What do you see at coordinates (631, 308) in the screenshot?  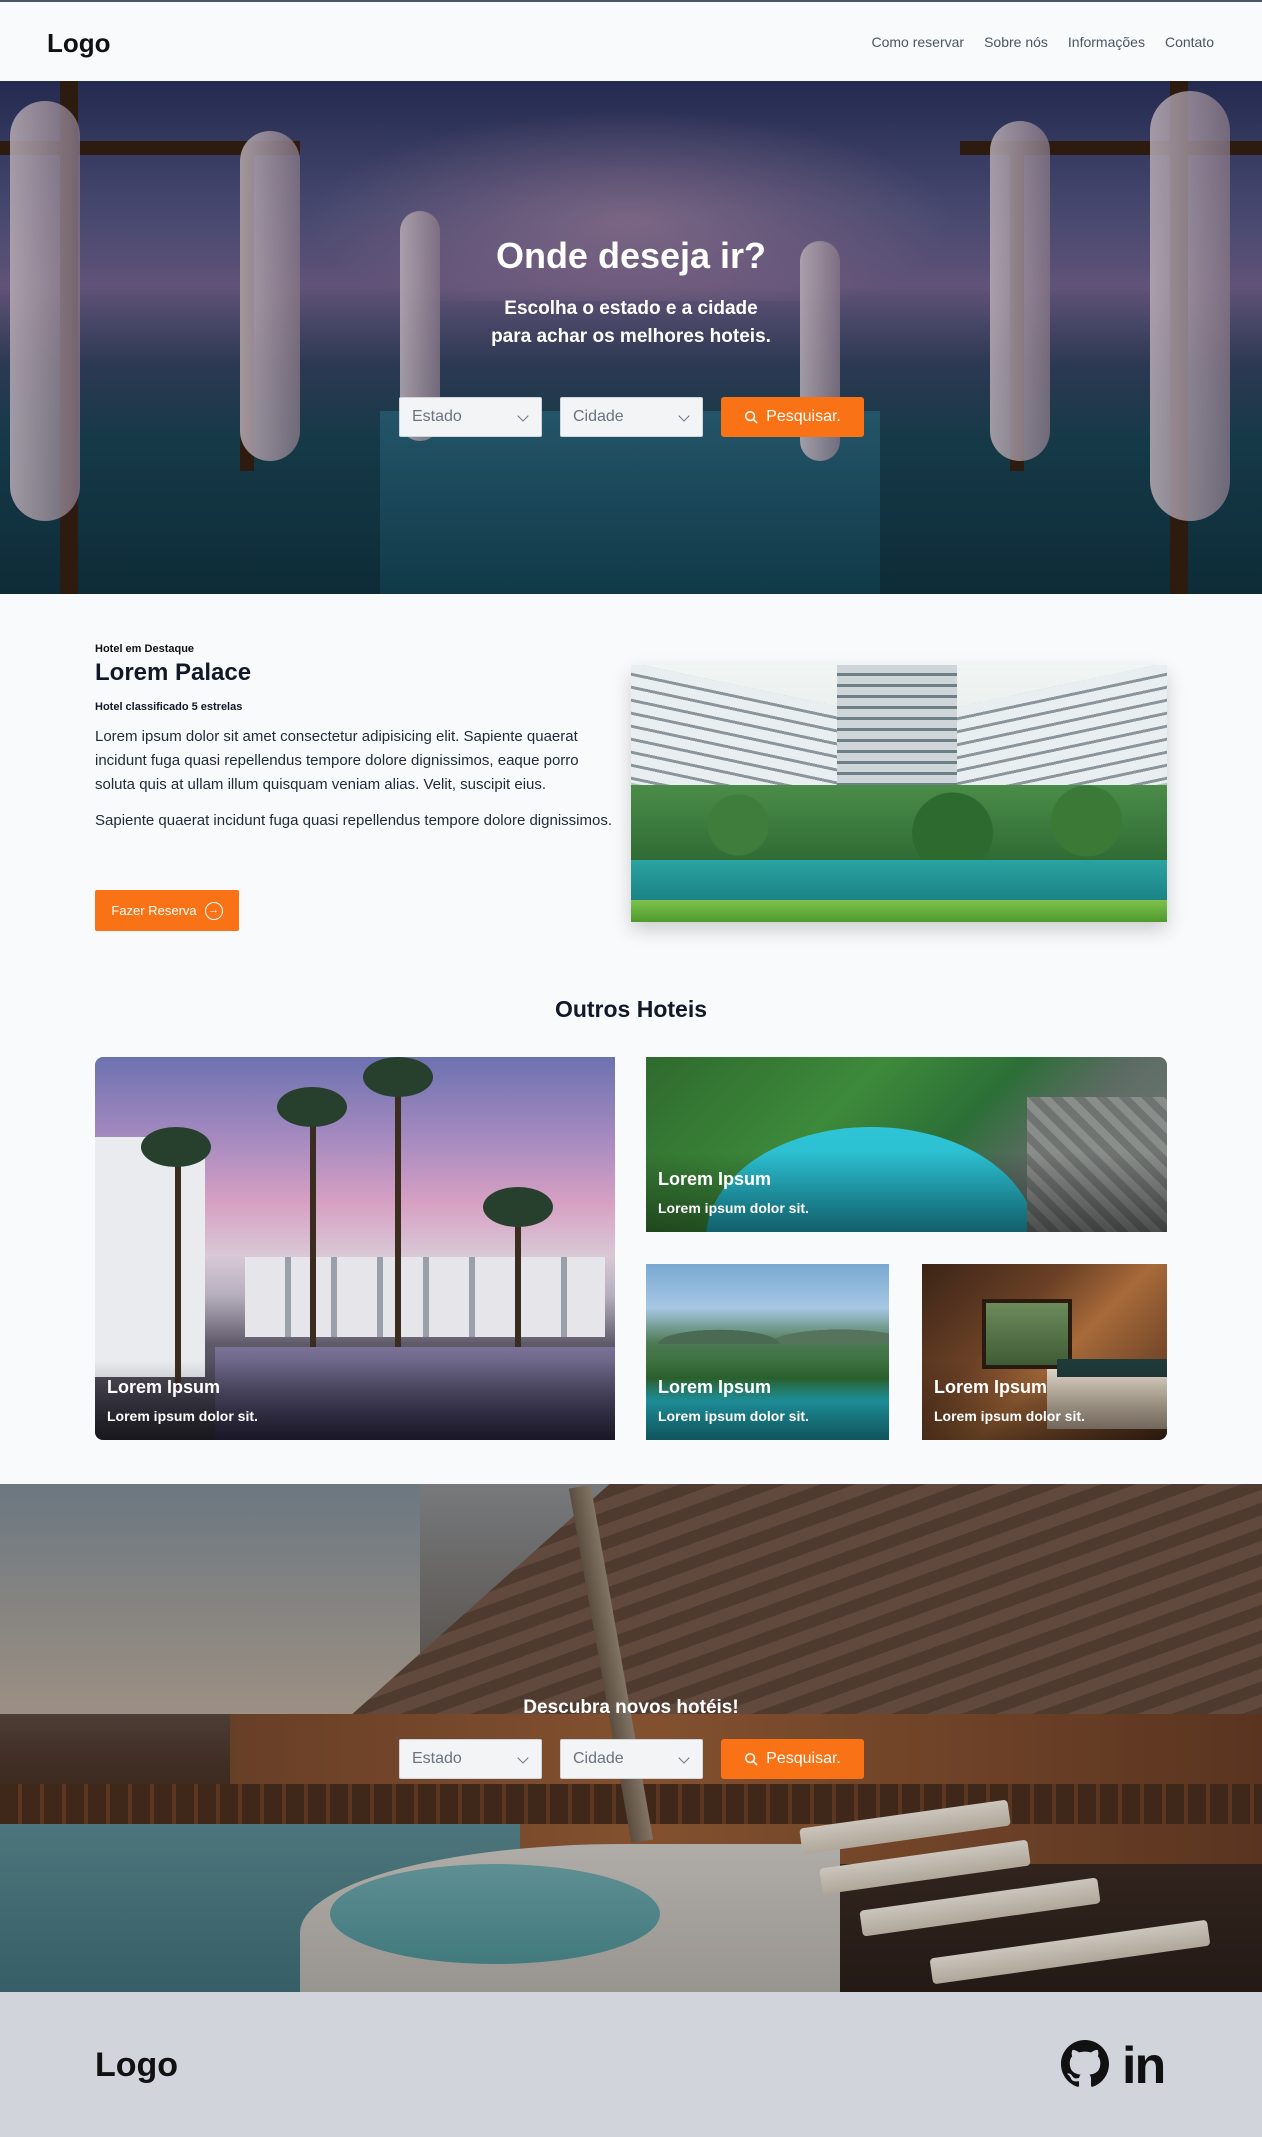 I see `hero-subtitle-line: Escolha o estado e a cidade` at bounding box center [631, 308].